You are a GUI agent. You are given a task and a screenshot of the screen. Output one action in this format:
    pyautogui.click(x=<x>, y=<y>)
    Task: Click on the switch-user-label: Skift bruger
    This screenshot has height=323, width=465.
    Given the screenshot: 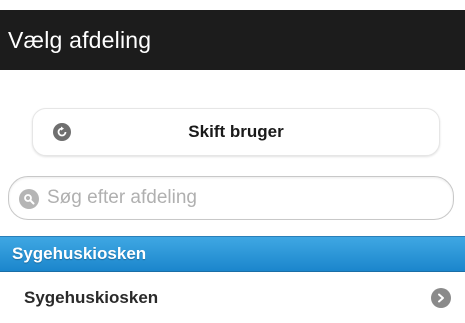 What is the action you would take?
    pyautogui.click(x=236, y=131)
    